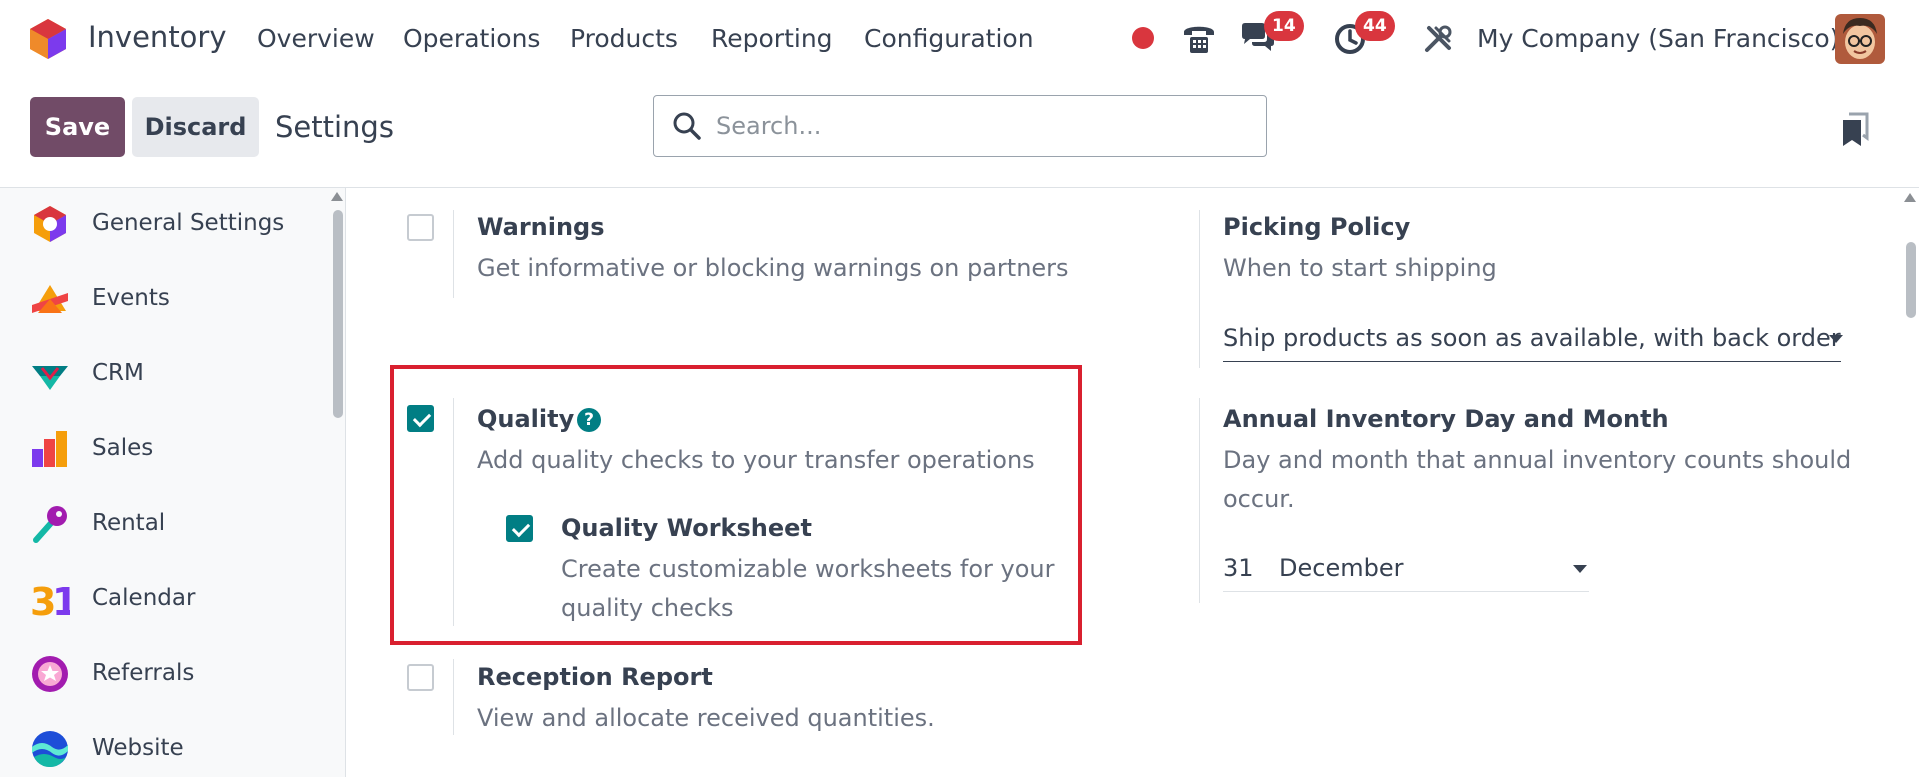  Describe the element at coordinates (624, 38) in the screenshot. I see `menu-products: Products` at that location.